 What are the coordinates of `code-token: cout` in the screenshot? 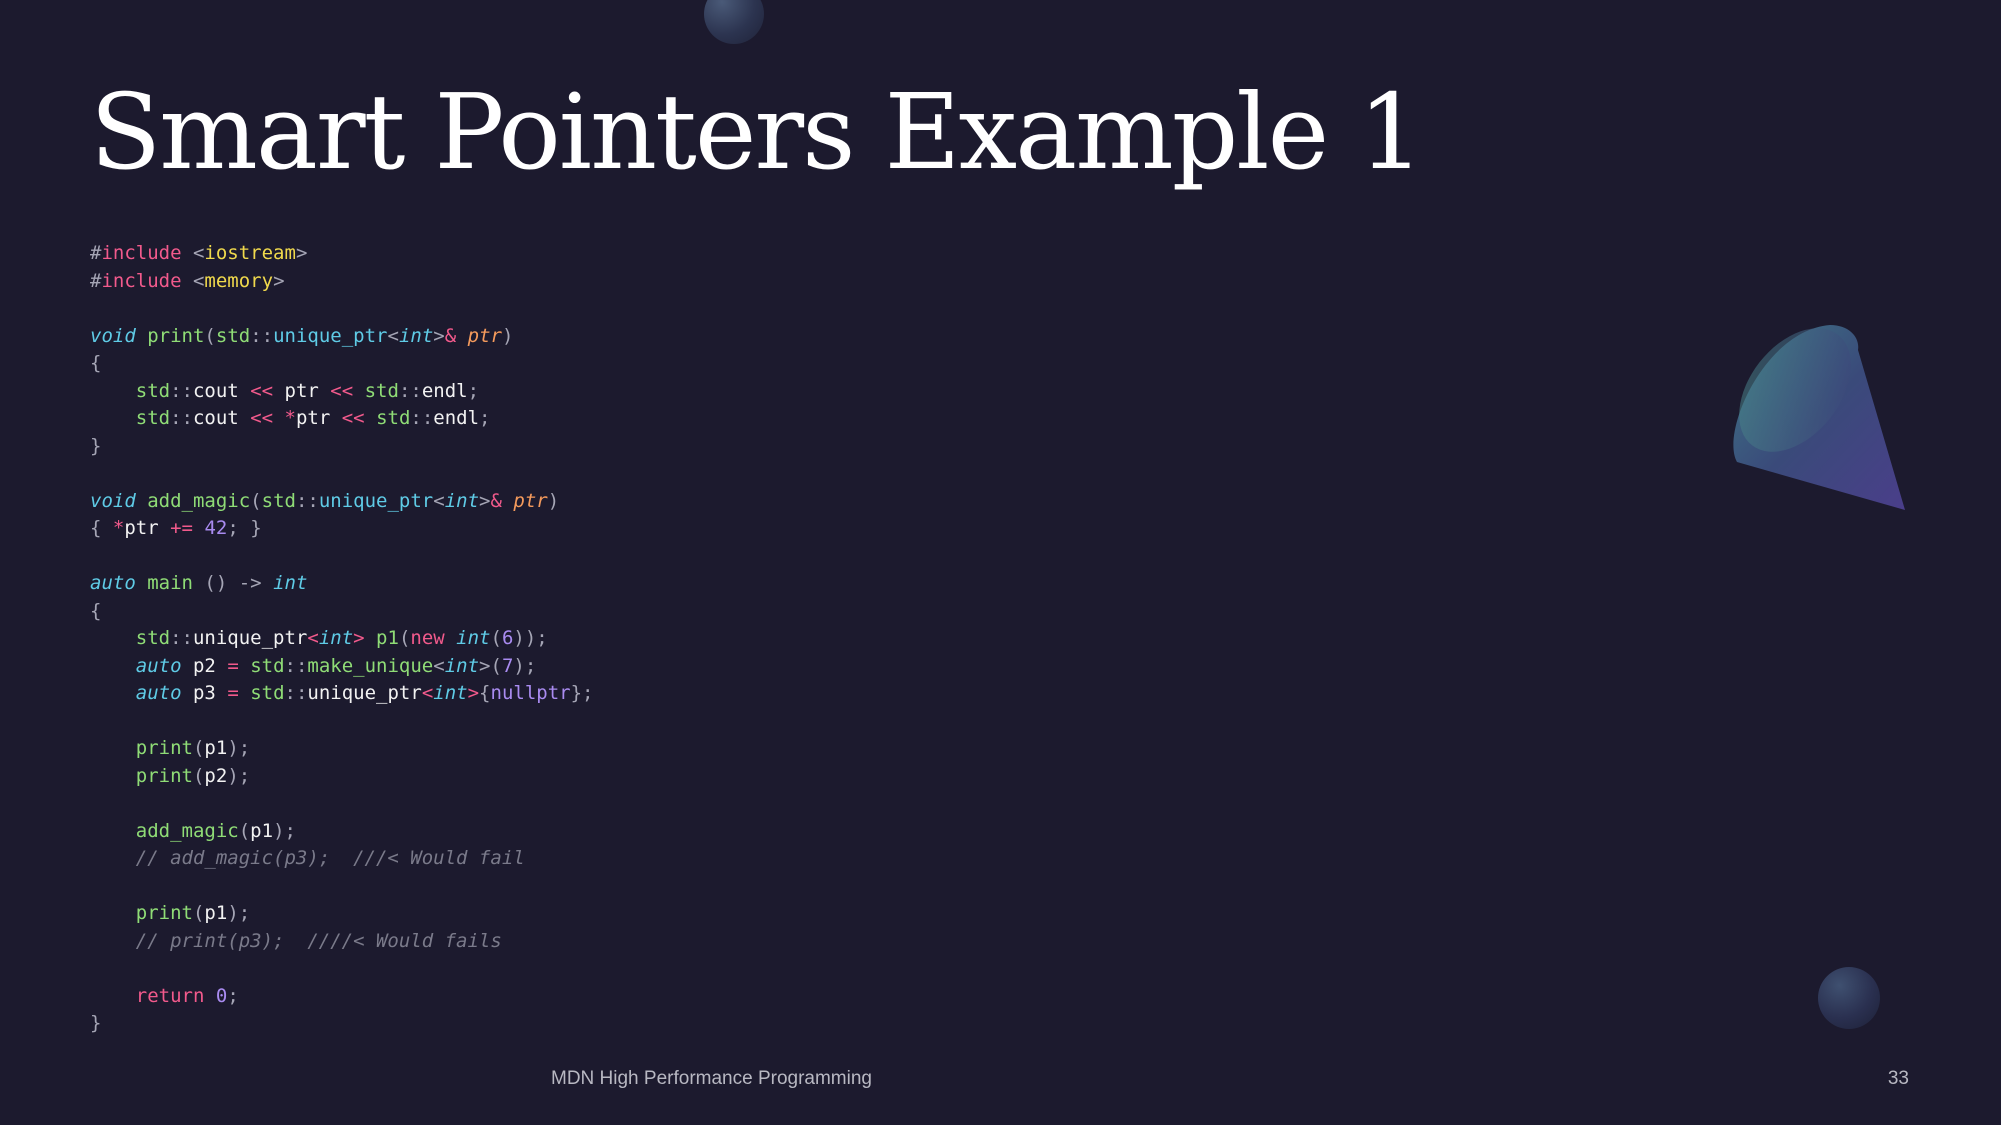 It's located at (215, 390).